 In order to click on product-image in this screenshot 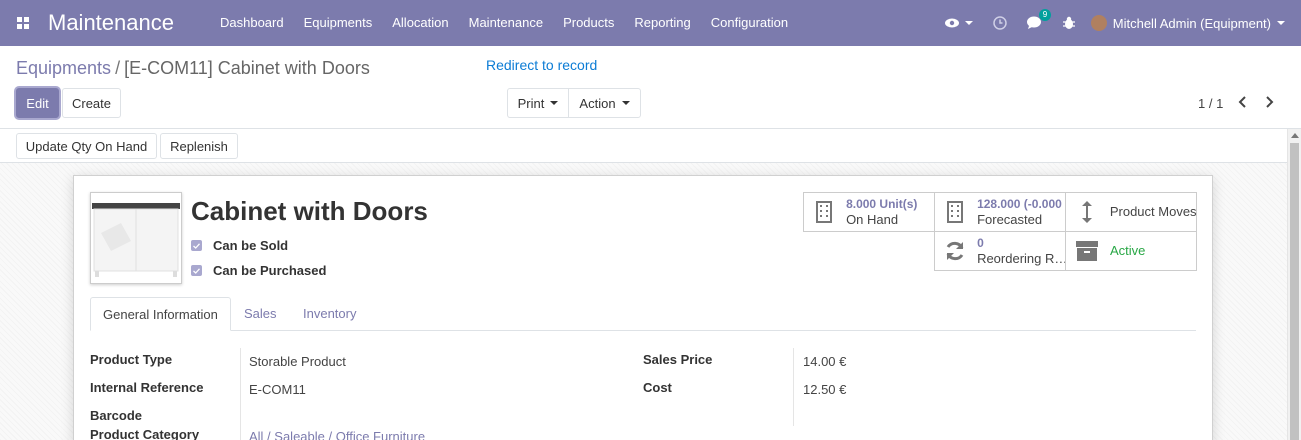, I will do `click(136, 238)`.